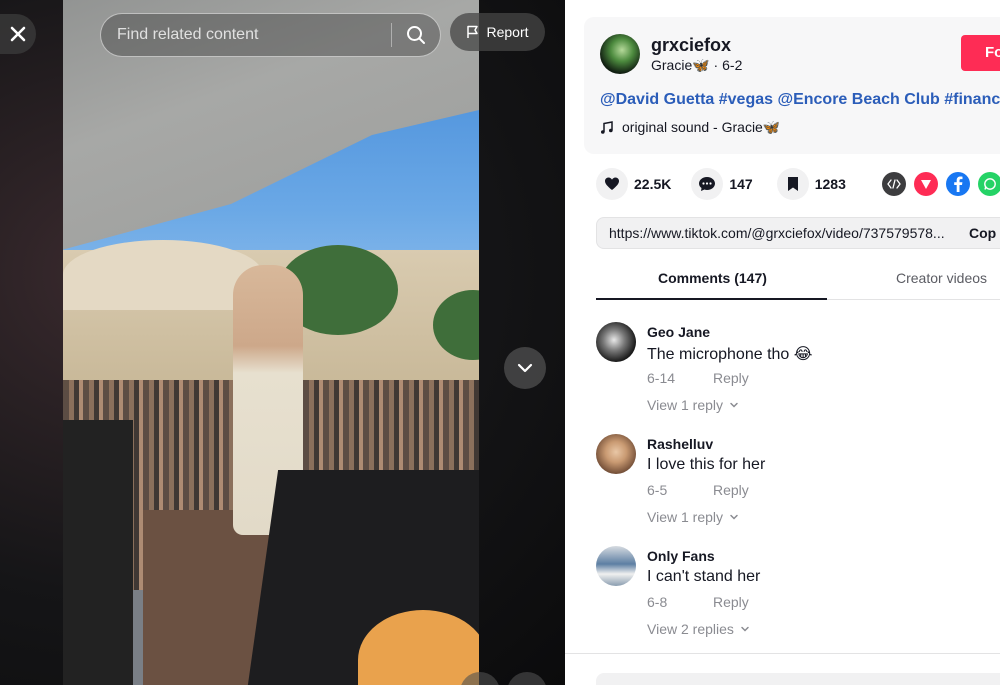 The image size is (1000, 685). What do you see at coordinates (925, 184) in the screenshot?
I see `send-to-friends-icon` at bounding box center [925, 184].